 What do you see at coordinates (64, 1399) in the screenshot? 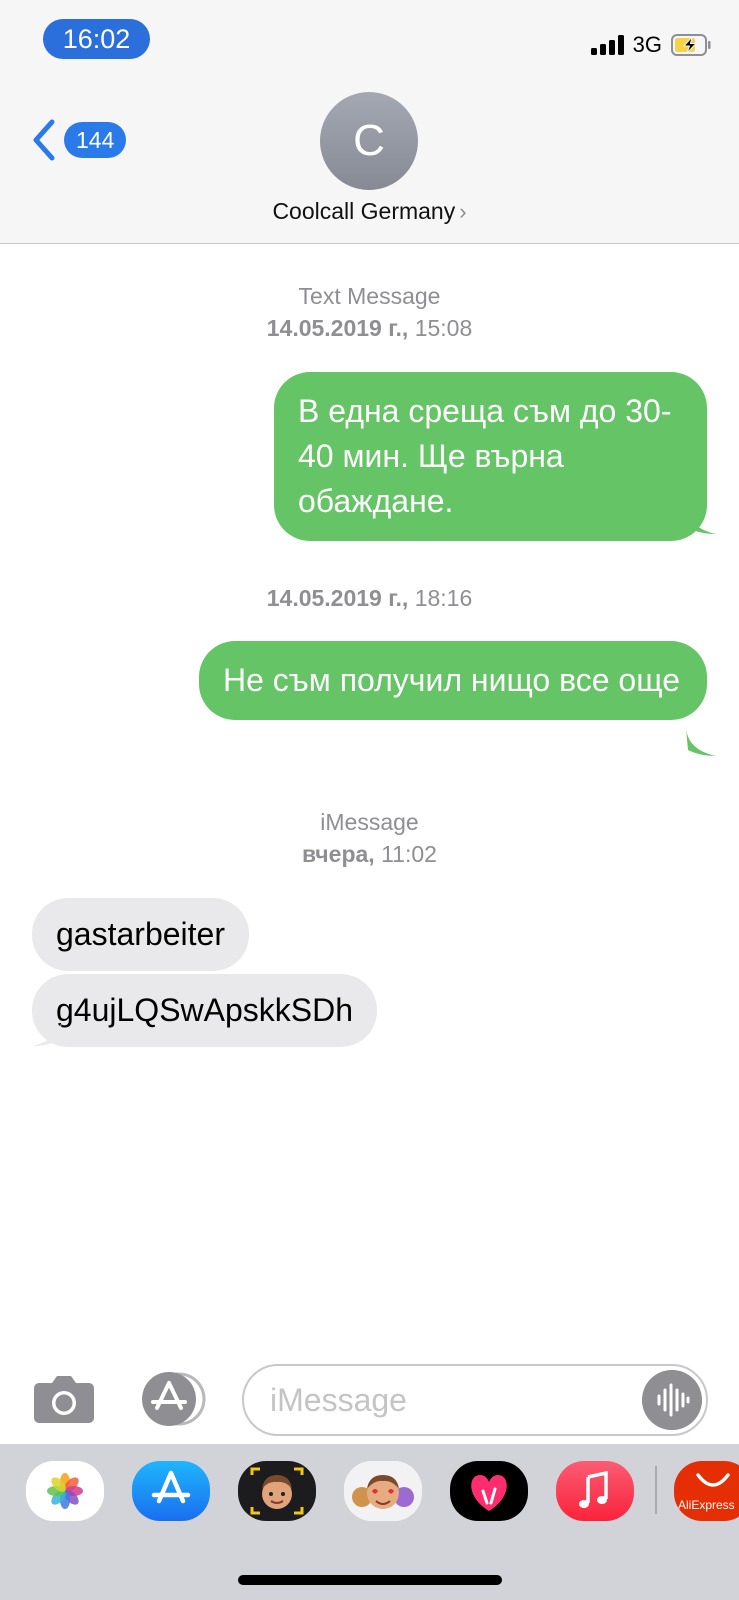
I see `camera-icon` at bounding box center [64, 1399].